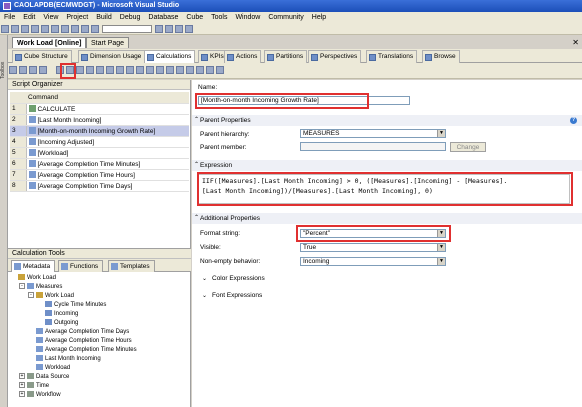 This screenshot has width=582, height=407. I want to click on tree-node: + Data Source, so click(100, 377).